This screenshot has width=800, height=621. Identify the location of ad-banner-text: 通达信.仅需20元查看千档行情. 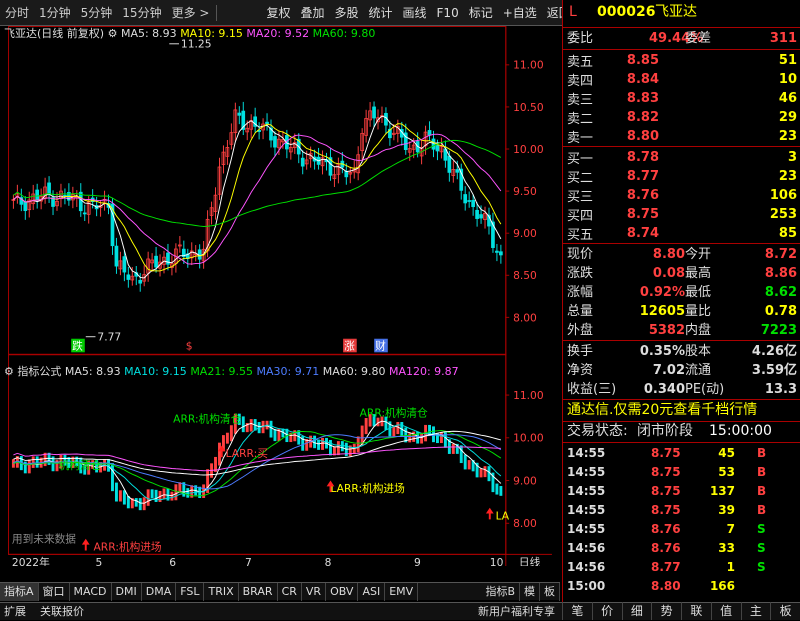
(662, 410).